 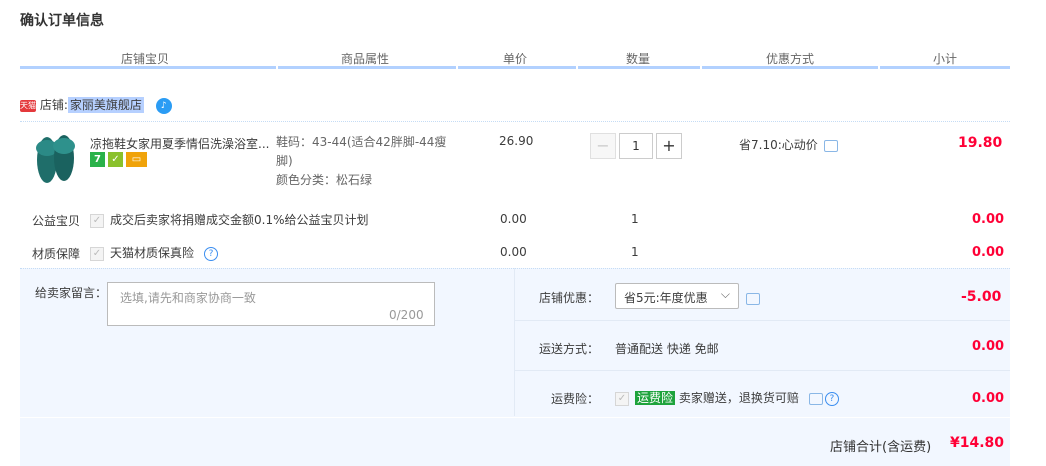 What do you see at coordinates (105, 105) in the screenshot?
I see `shop-name-link: 家丽美旗舰店` at bounding box center [105, 105].